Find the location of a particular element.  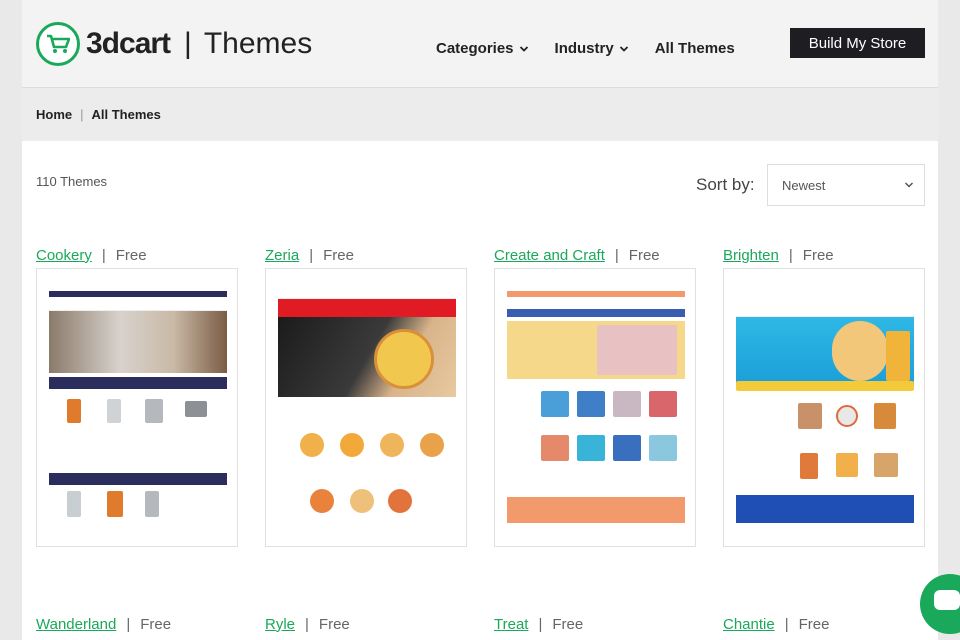

theme-link: Zeria is located at coordinates (282, 255).